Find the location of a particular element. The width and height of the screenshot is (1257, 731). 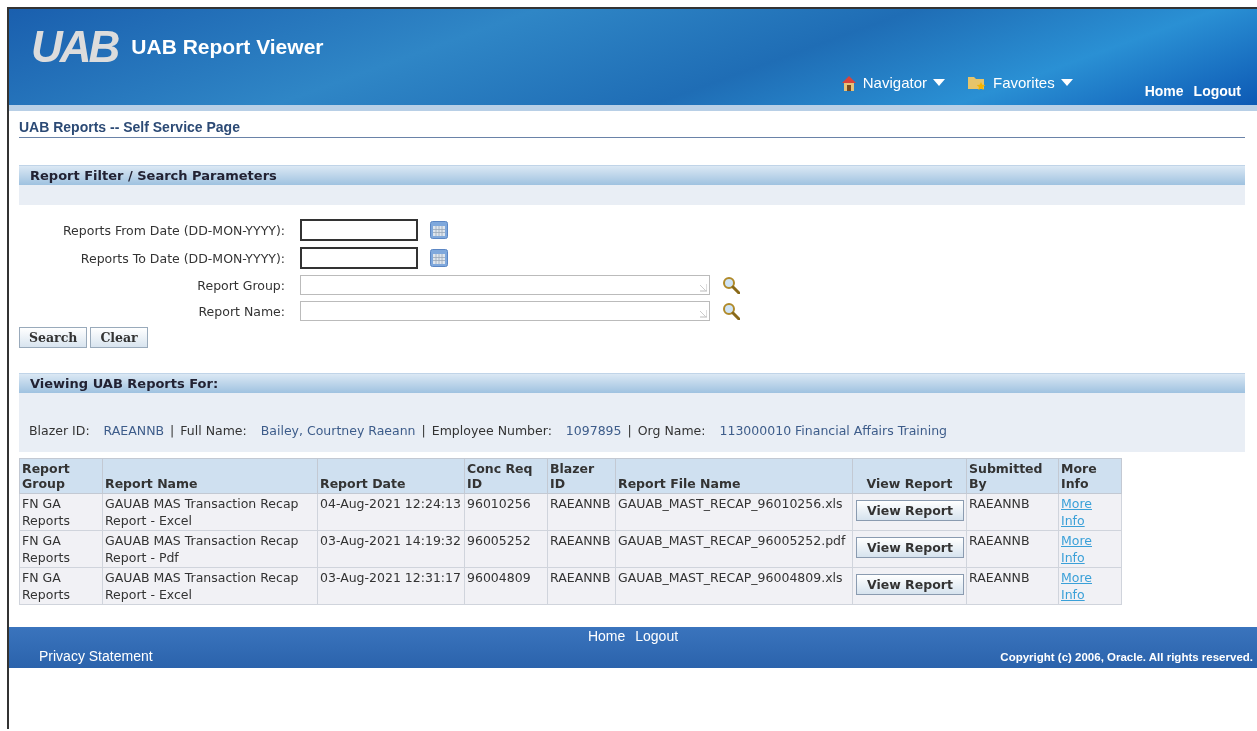

table-cell: 96005252 is located at coordinates (506, 549).